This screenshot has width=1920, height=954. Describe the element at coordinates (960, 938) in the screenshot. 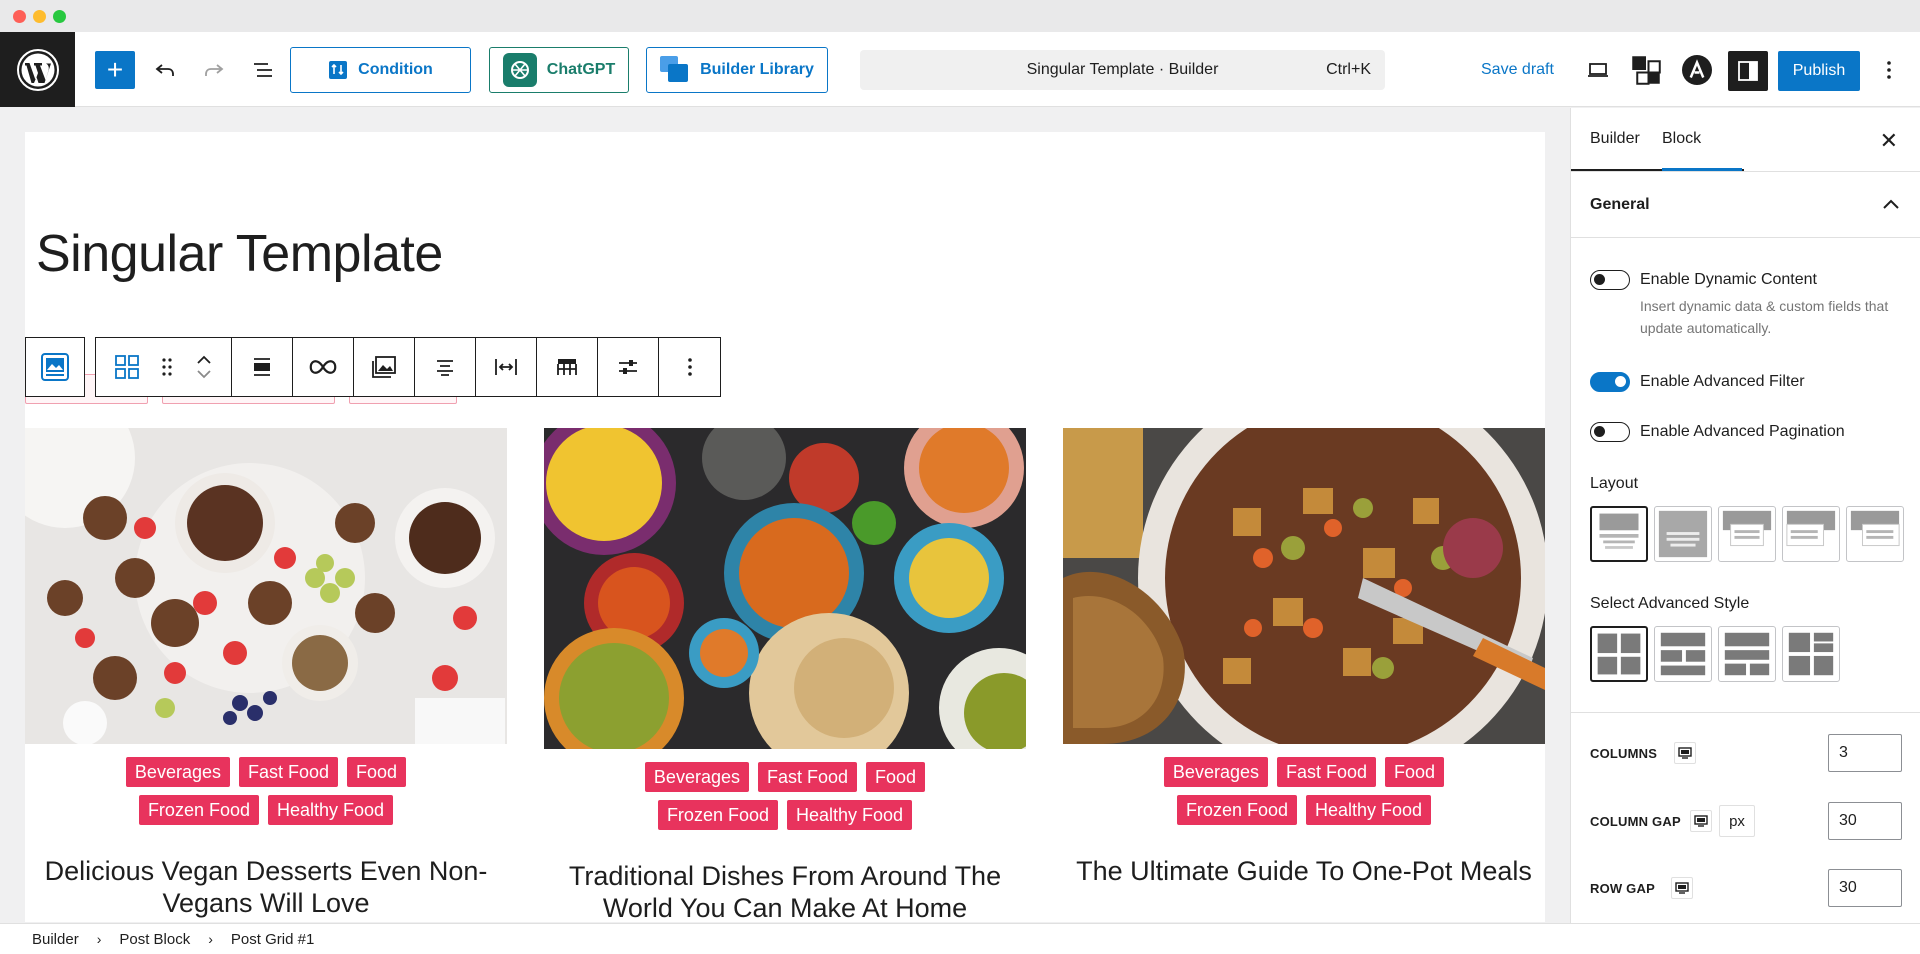

I see `block-breadcrumb: Builder › Post Block › Post Grid #1` at that location.